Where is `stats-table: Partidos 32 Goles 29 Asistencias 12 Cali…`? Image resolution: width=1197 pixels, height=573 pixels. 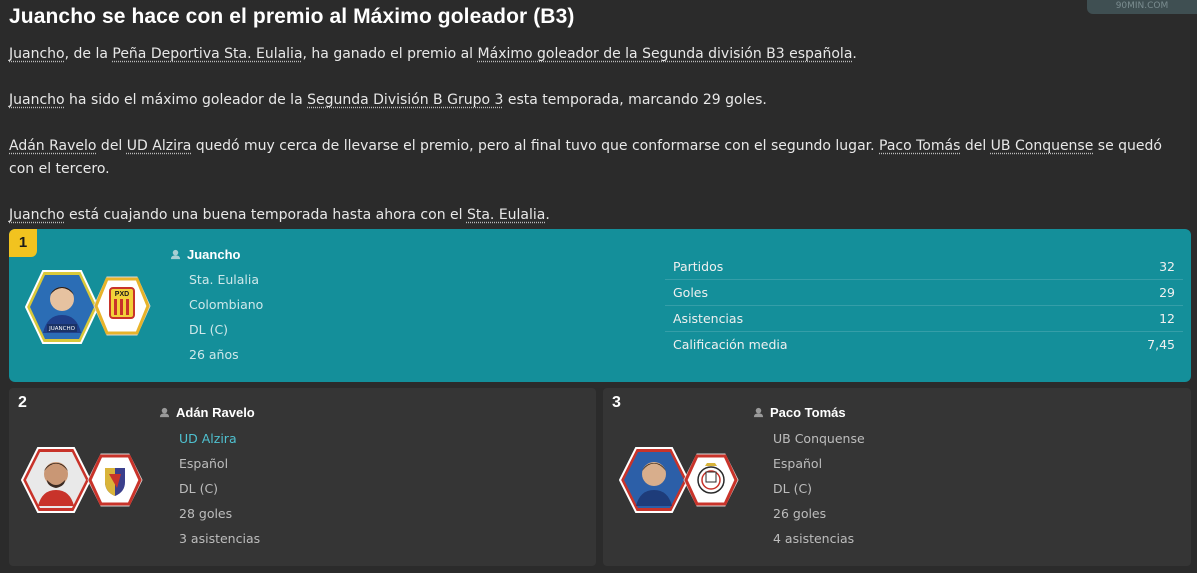
stats-table: Partidos 32 Goles 29 Asistencias 12 Cali… is located at coordinates (924, 306).